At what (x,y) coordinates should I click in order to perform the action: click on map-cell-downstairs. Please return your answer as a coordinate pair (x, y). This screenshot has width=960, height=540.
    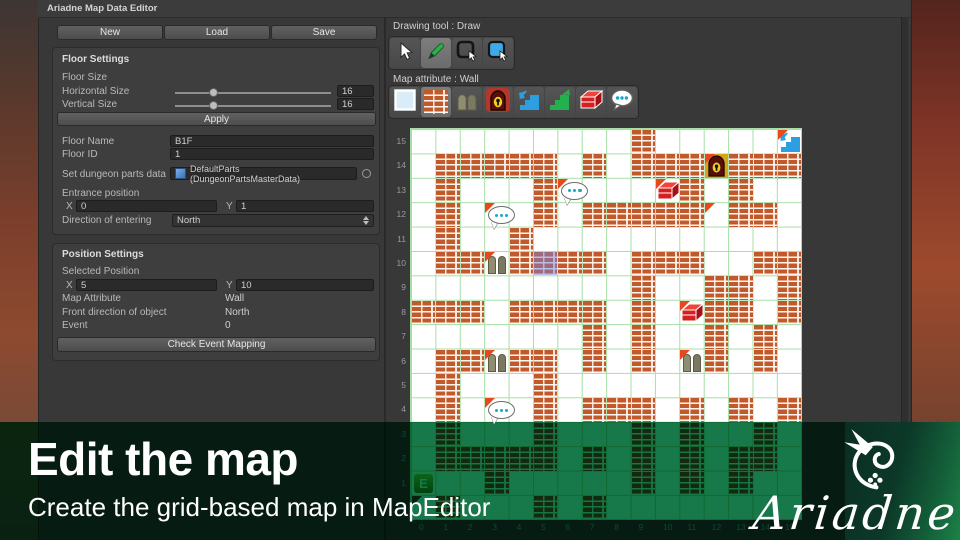
    Looking at the image, I should click on (789, 141).